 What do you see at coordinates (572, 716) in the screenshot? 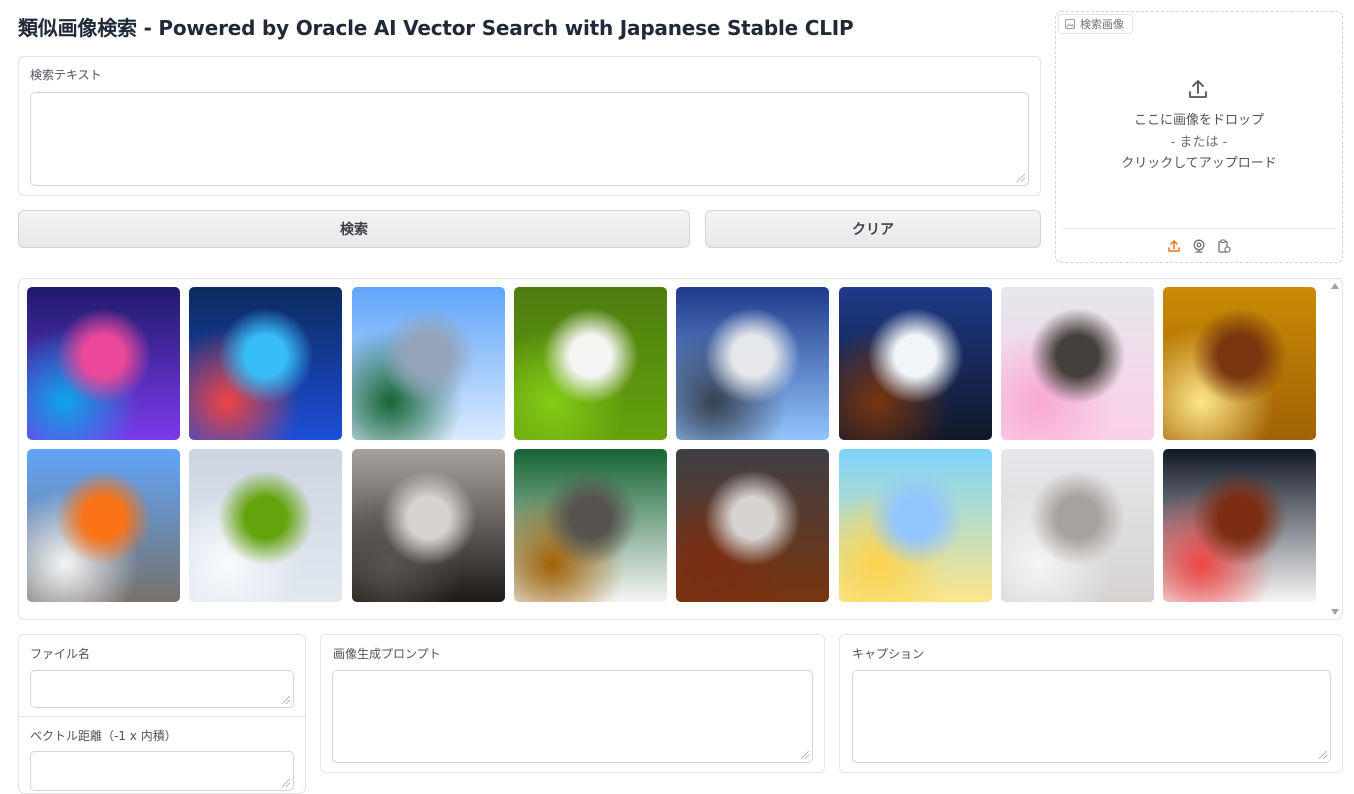
I see `prompt-field` at bounding box center [572, 716].